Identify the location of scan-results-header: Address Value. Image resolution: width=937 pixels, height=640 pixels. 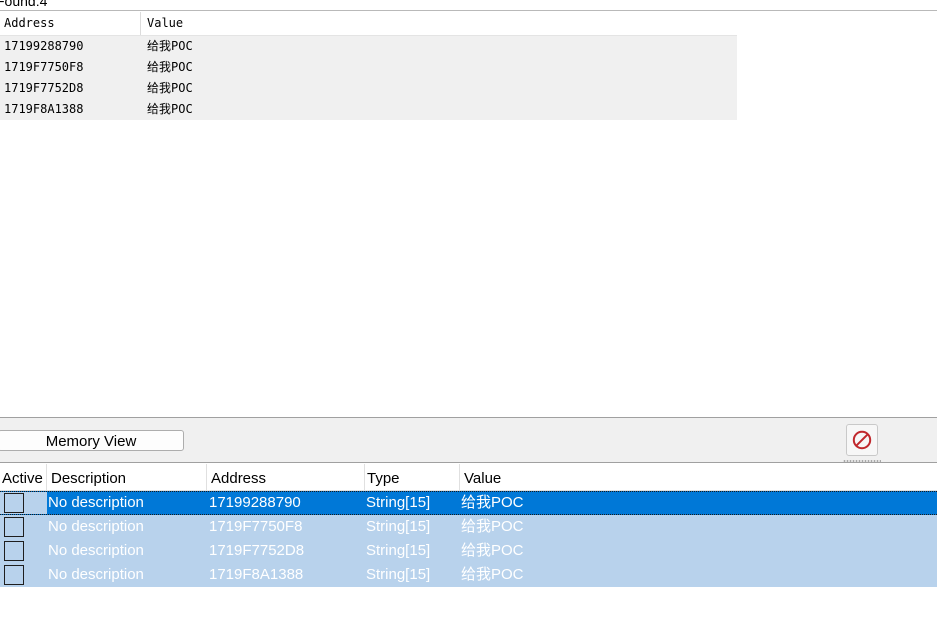
(368, 24).